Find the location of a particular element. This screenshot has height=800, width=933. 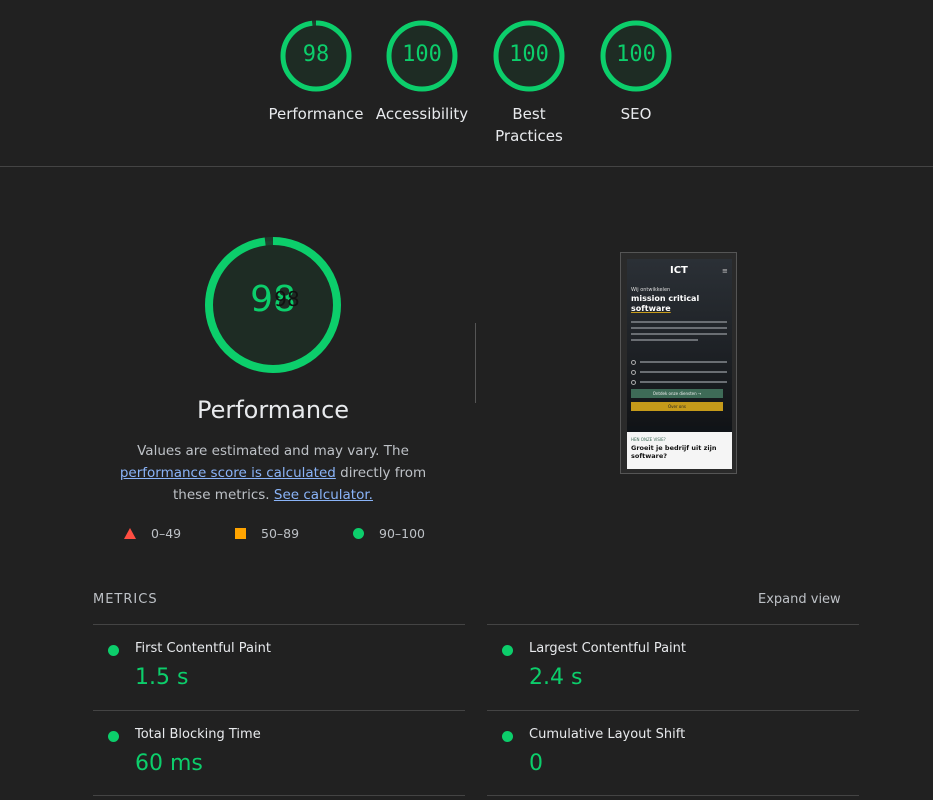

screenshot-paragraph is located at coordinates (679, 333).